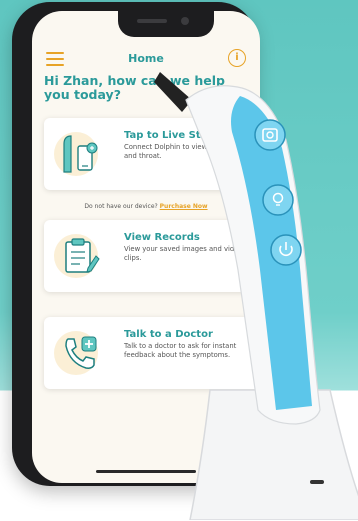 This screenshot has width=358, height=521. Describe the element at coordinates (286, 250) in the screenshot. I see `power-button` at that location.